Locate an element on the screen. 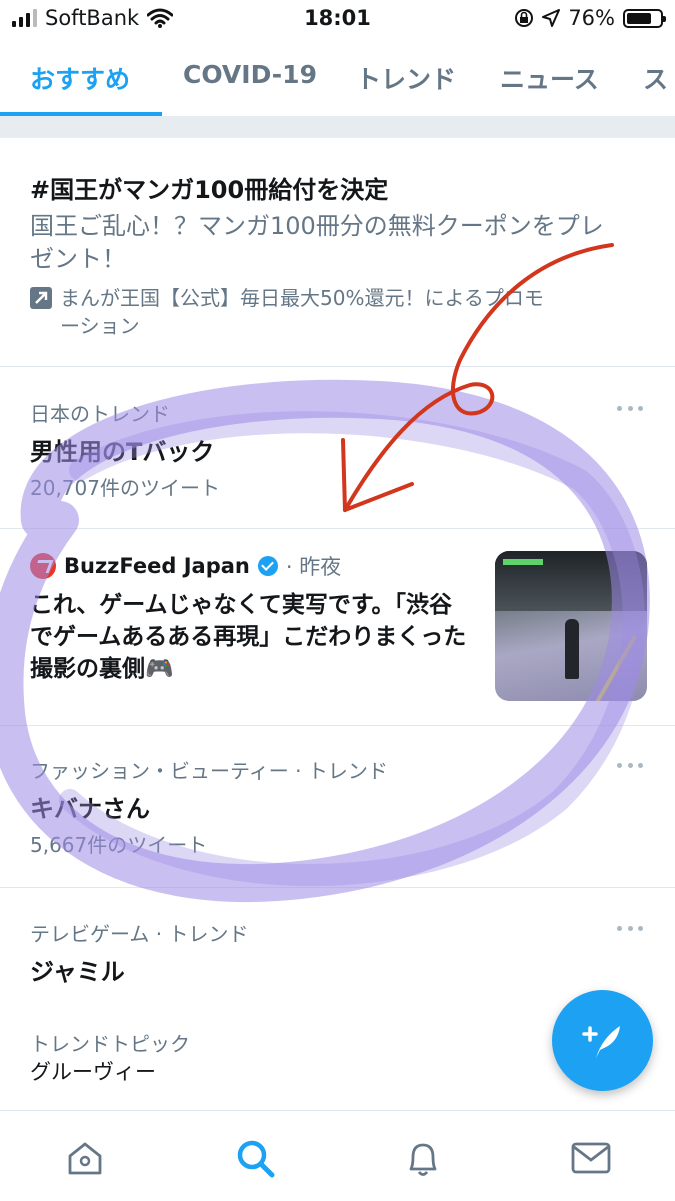  explore-tabs: おすすめ COVID-19 トレンド ニュース ス is located at coordinates (337, 78).